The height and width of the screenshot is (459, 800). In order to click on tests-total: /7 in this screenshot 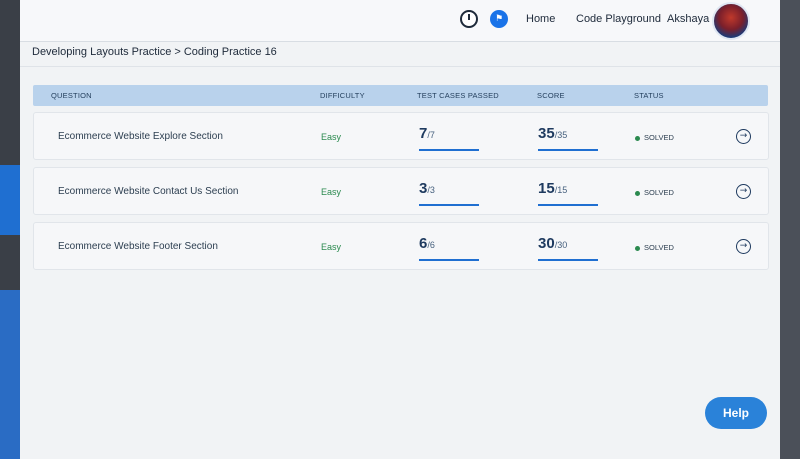, I will do `click(431, 135)`.